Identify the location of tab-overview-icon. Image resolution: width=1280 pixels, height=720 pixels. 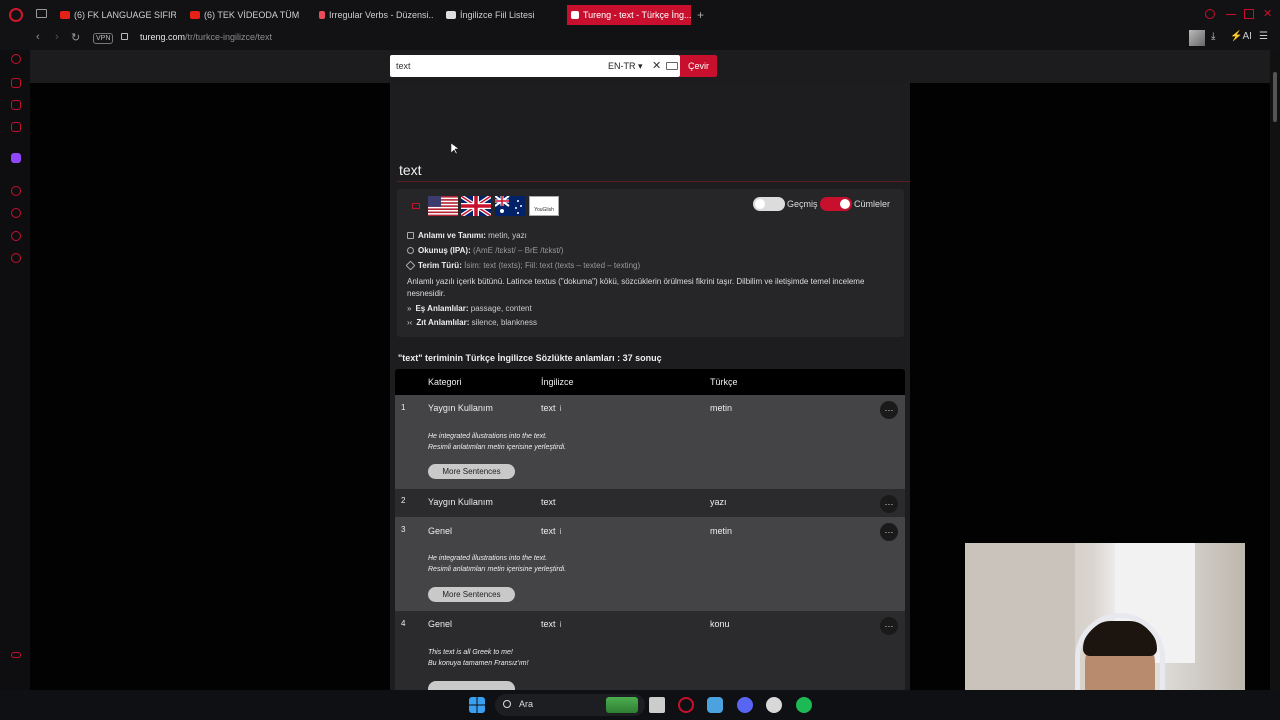
(41, 13).